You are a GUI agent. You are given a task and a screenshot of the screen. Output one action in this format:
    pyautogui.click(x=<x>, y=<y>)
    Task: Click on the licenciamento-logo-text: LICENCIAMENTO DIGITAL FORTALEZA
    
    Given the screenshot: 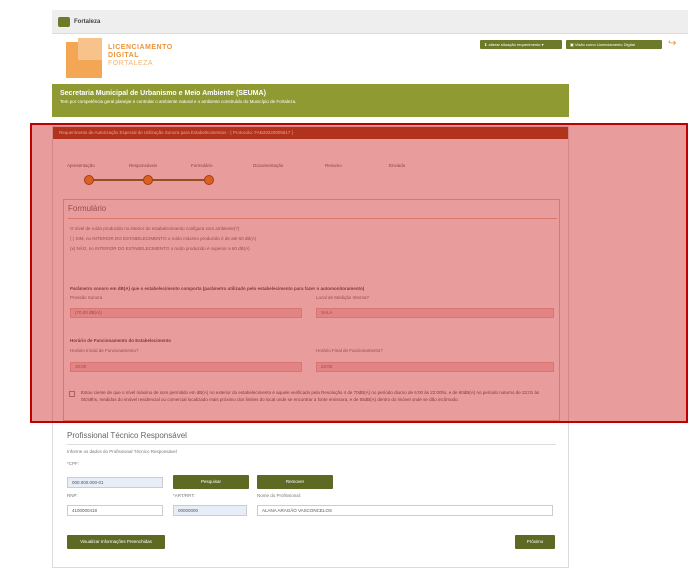 What is the action you would take?
    pyautogui.click(x=140, y=56)
    